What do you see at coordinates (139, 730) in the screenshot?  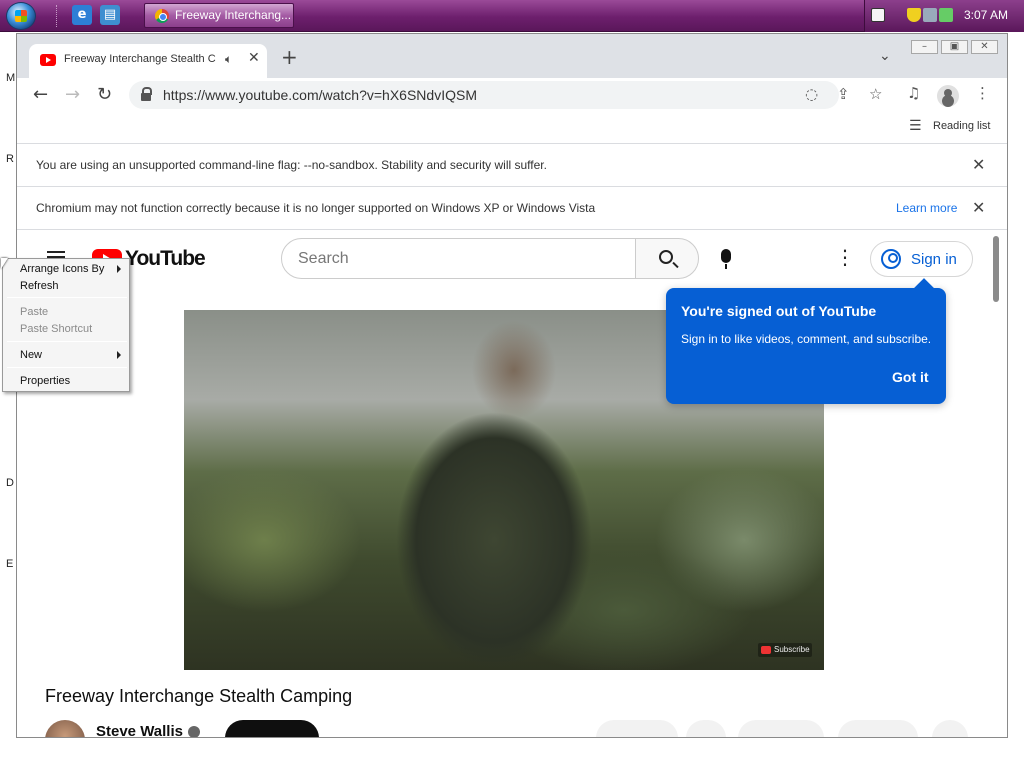 I see `channel-name: Steve Wallis` at bounding box center [139, 730].